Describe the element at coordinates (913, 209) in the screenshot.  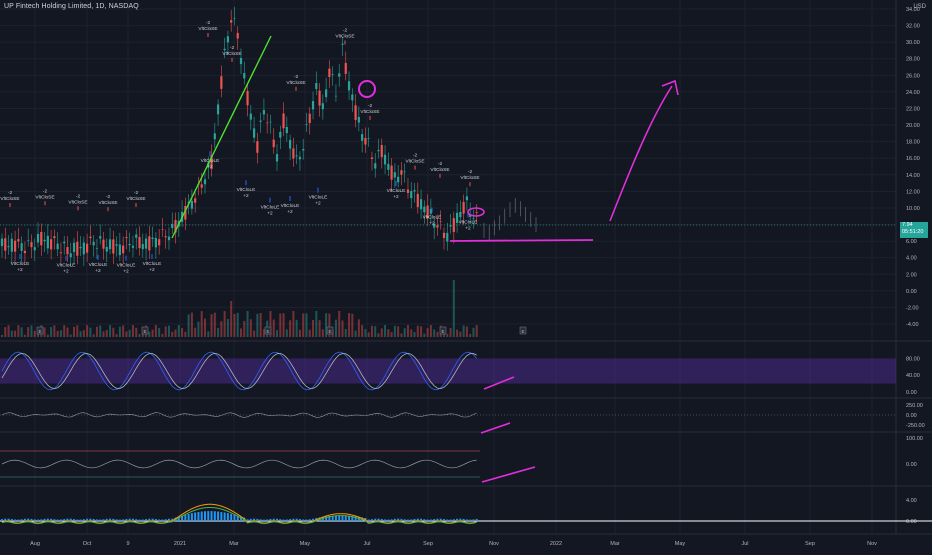
I see `y-tick-label: 10.00` at that location.